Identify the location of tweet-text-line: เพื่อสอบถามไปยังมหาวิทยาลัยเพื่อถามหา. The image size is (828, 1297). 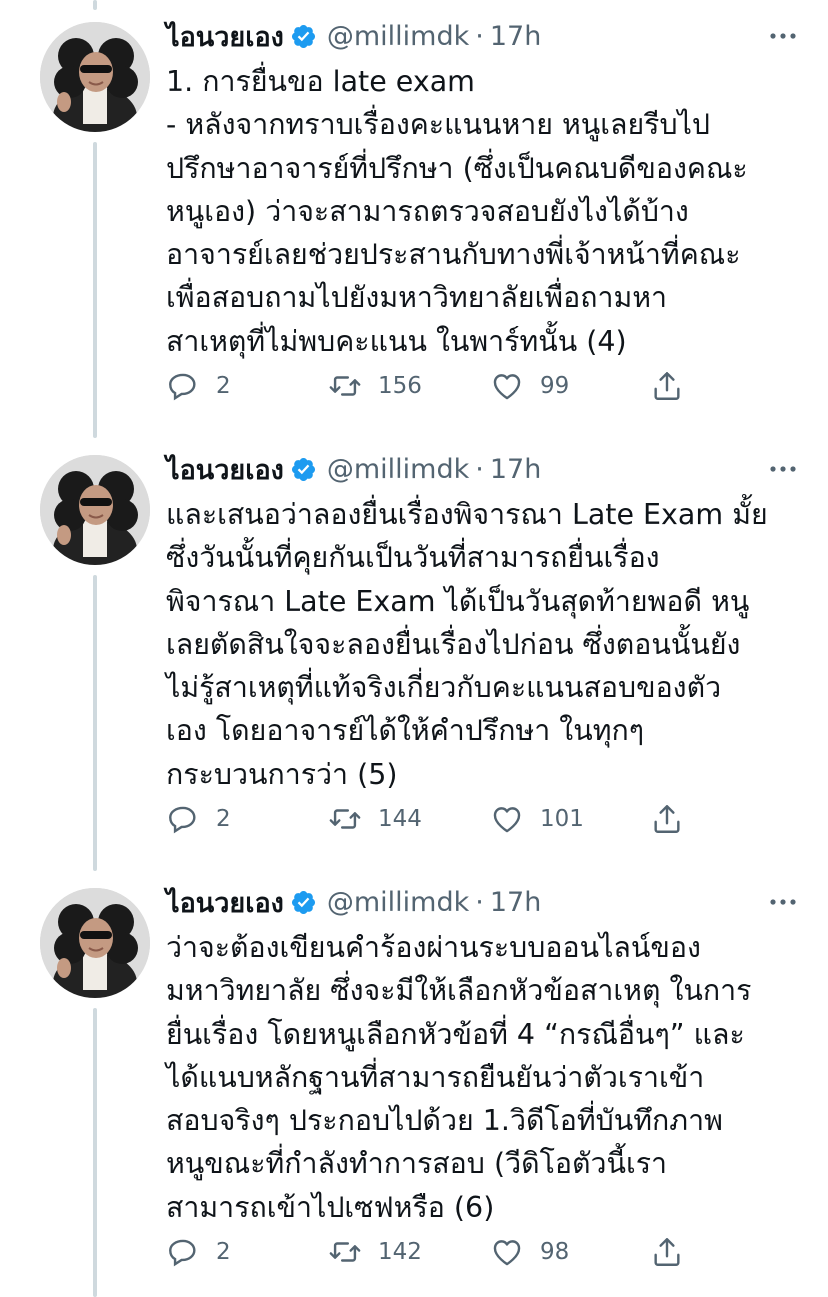
(417, 298).